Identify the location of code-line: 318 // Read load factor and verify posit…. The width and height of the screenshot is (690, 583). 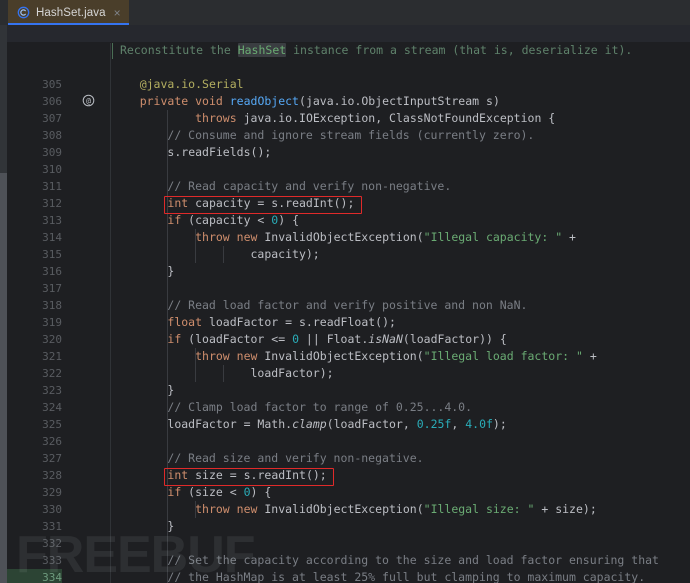
(345, 305).